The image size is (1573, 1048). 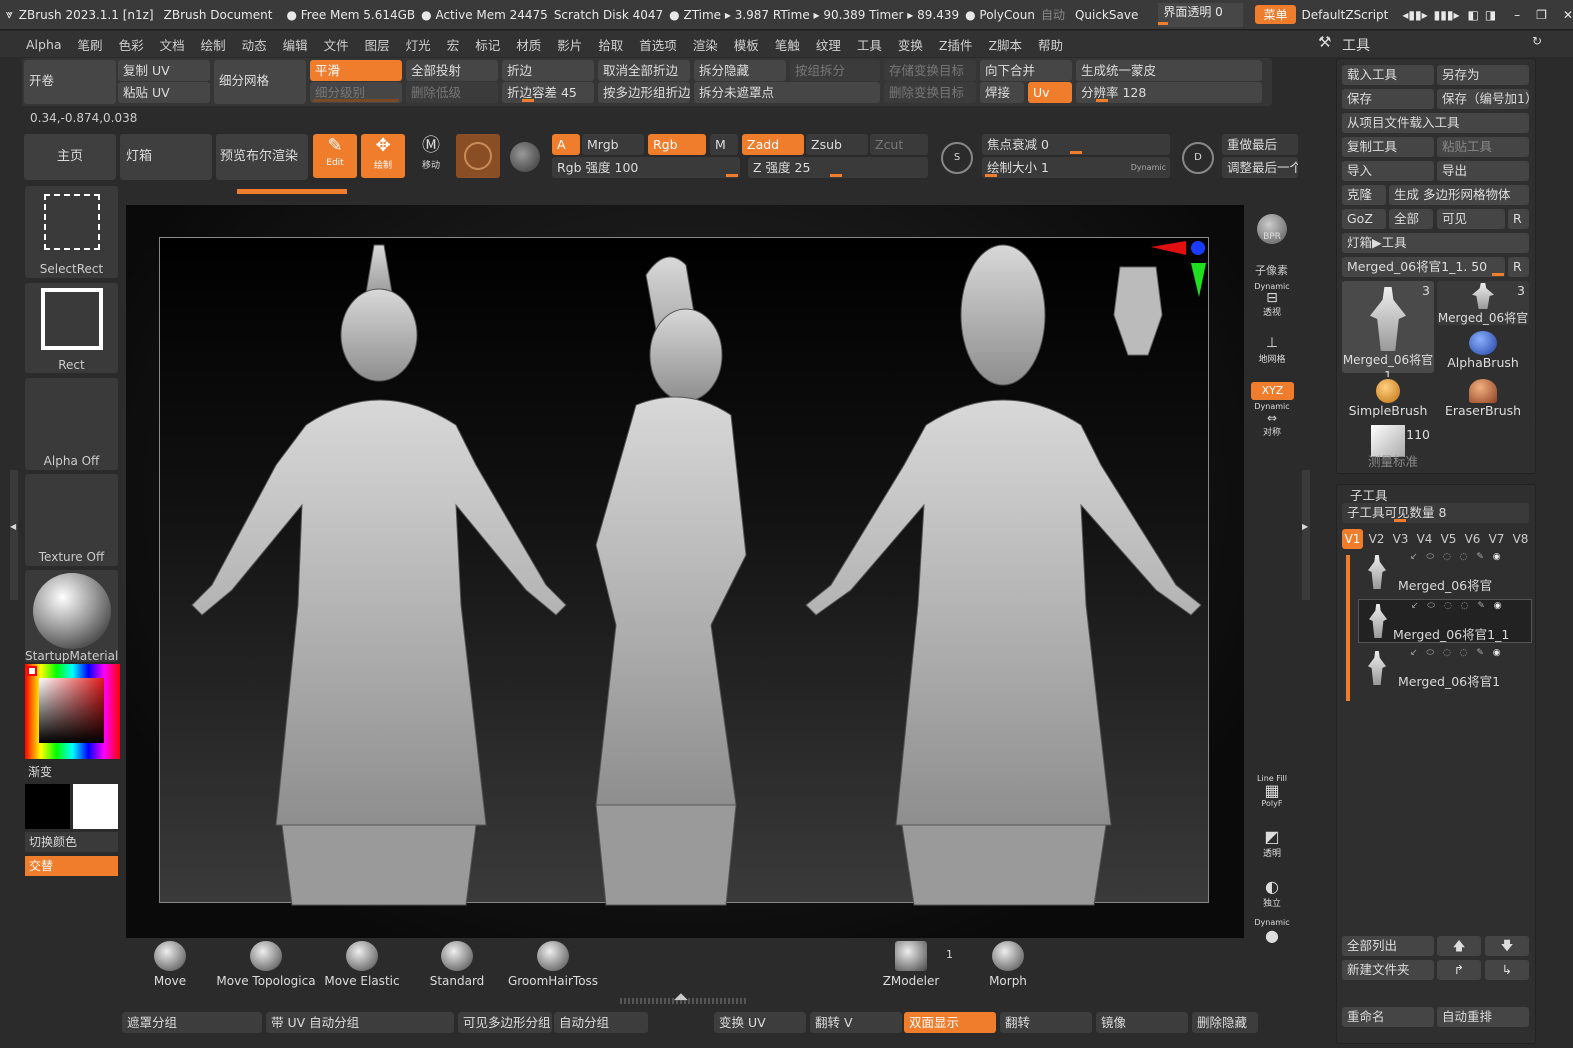 I want to click on adjust-last-button: 调整最后一个, so click(x=1260, y=167).